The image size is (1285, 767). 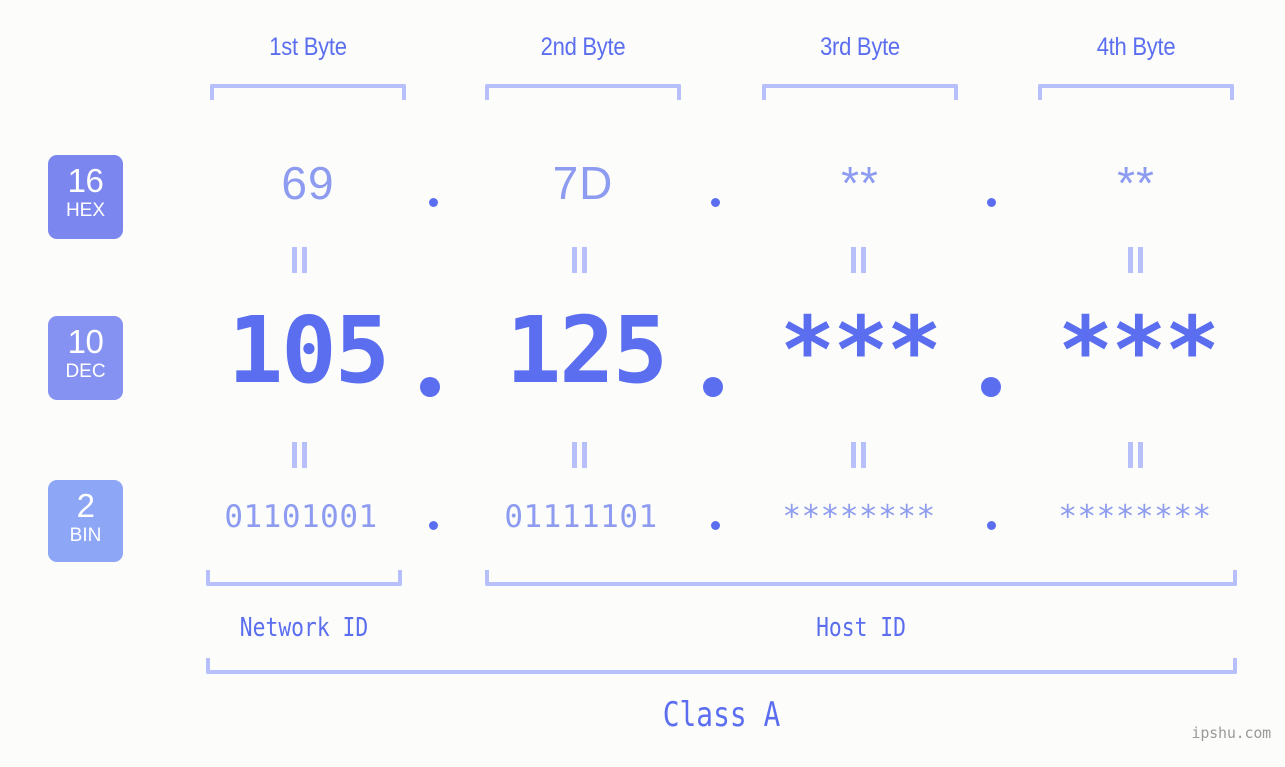 I want to click on network-id-bracket, so click(x=304, y=578).